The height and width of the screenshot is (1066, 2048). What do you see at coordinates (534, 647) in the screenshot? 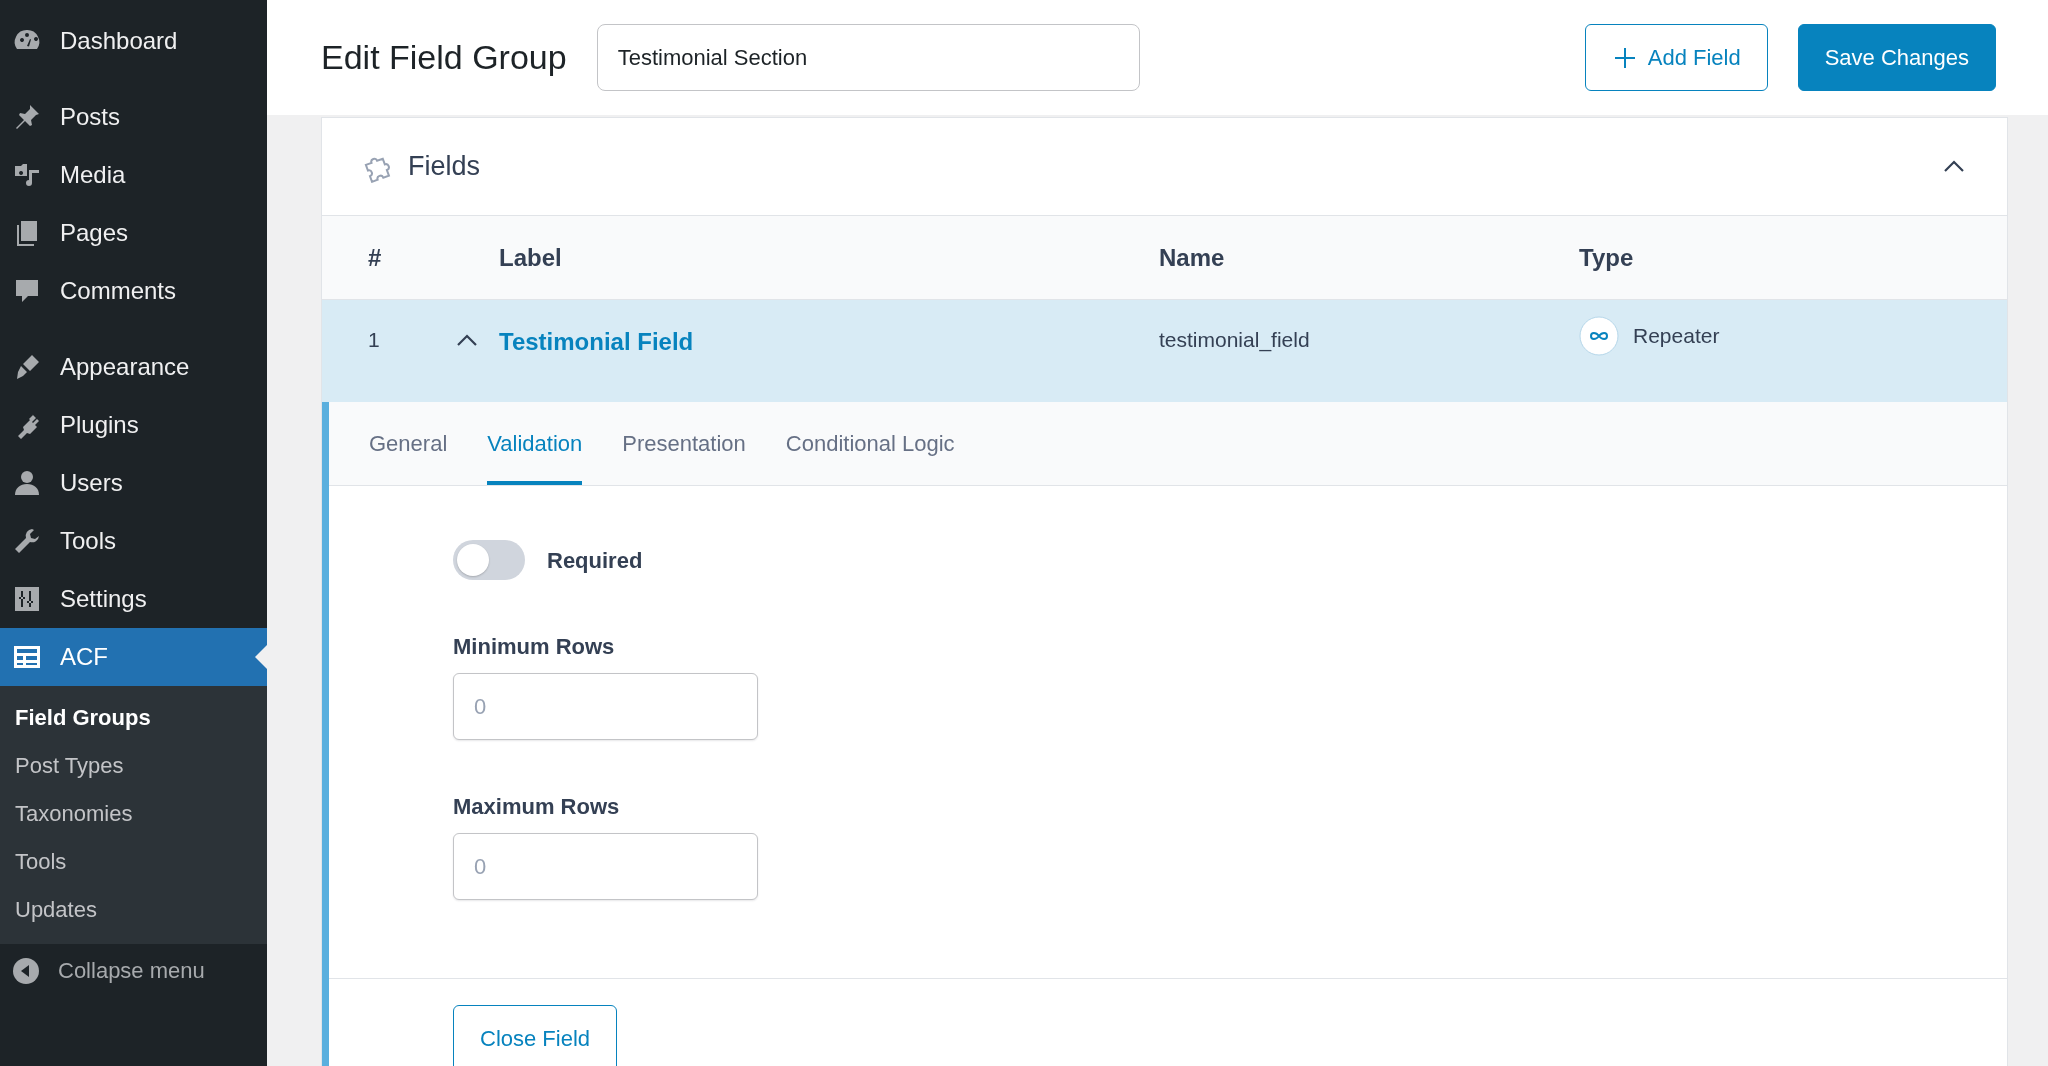
I see `field-label: Minimum Rows` at bounding box center [534, 647].